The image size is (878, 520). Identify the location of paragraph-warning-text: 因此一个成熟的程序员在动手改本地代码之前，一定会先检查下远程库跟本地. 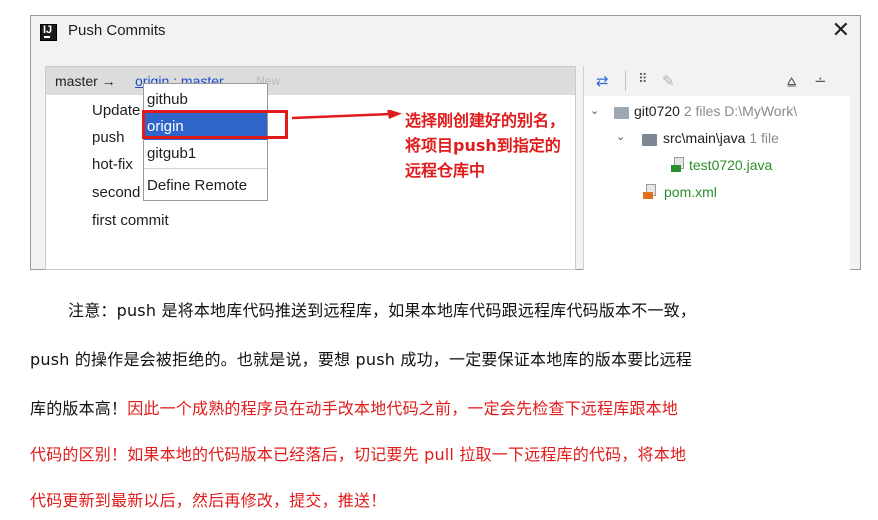
(403, 408).